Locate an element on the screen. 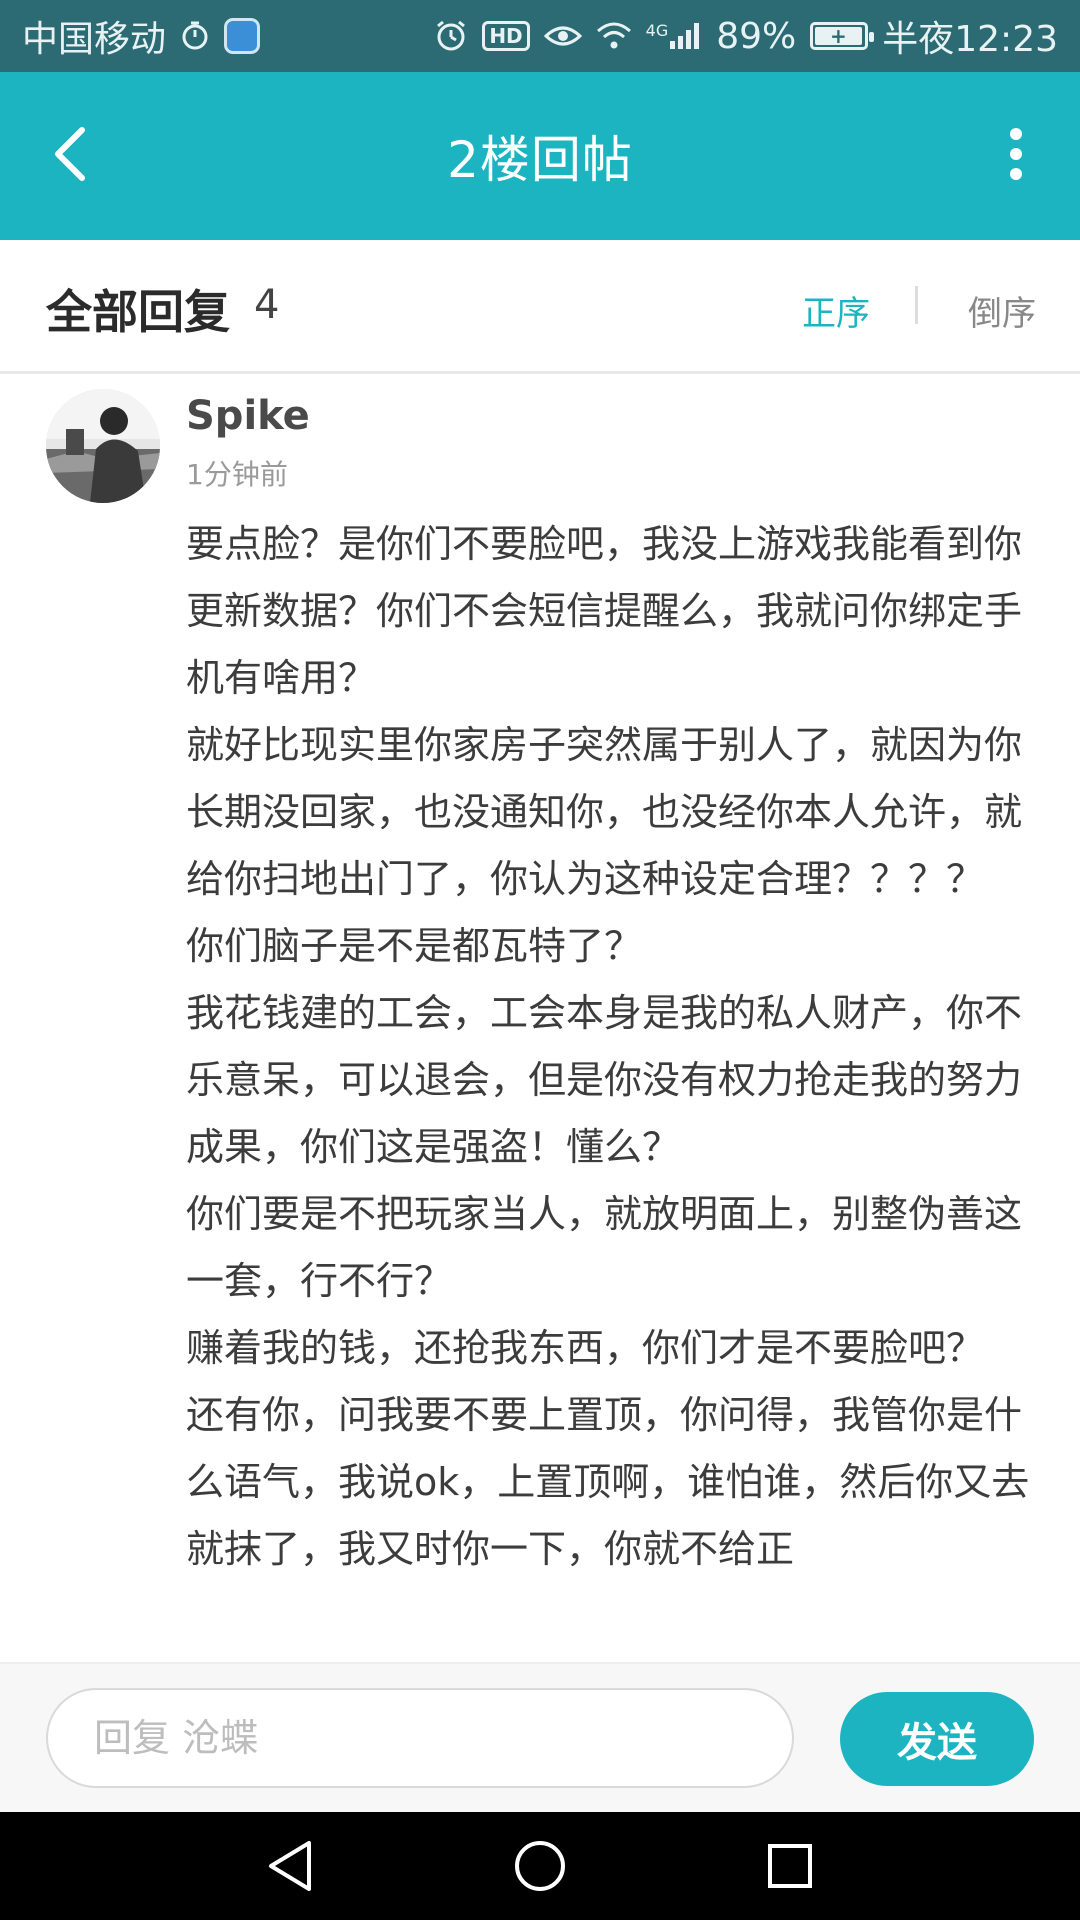  reply-time: 1分钟前 is located at coordinates (237, 474).